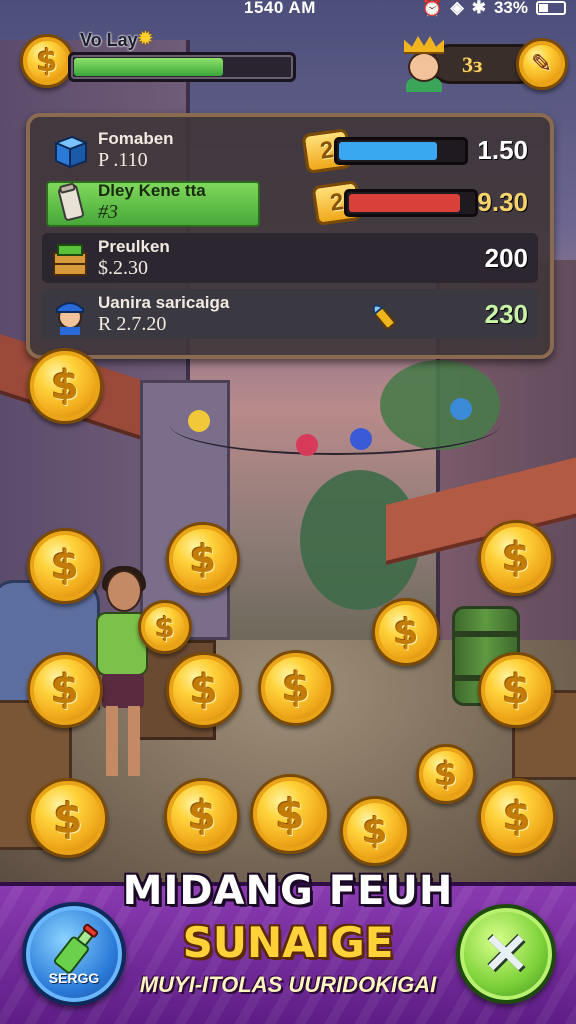 The width and height of the screenshot is (576, 1024). I want to click on wifi-icon: ◈, so click(457, 8).